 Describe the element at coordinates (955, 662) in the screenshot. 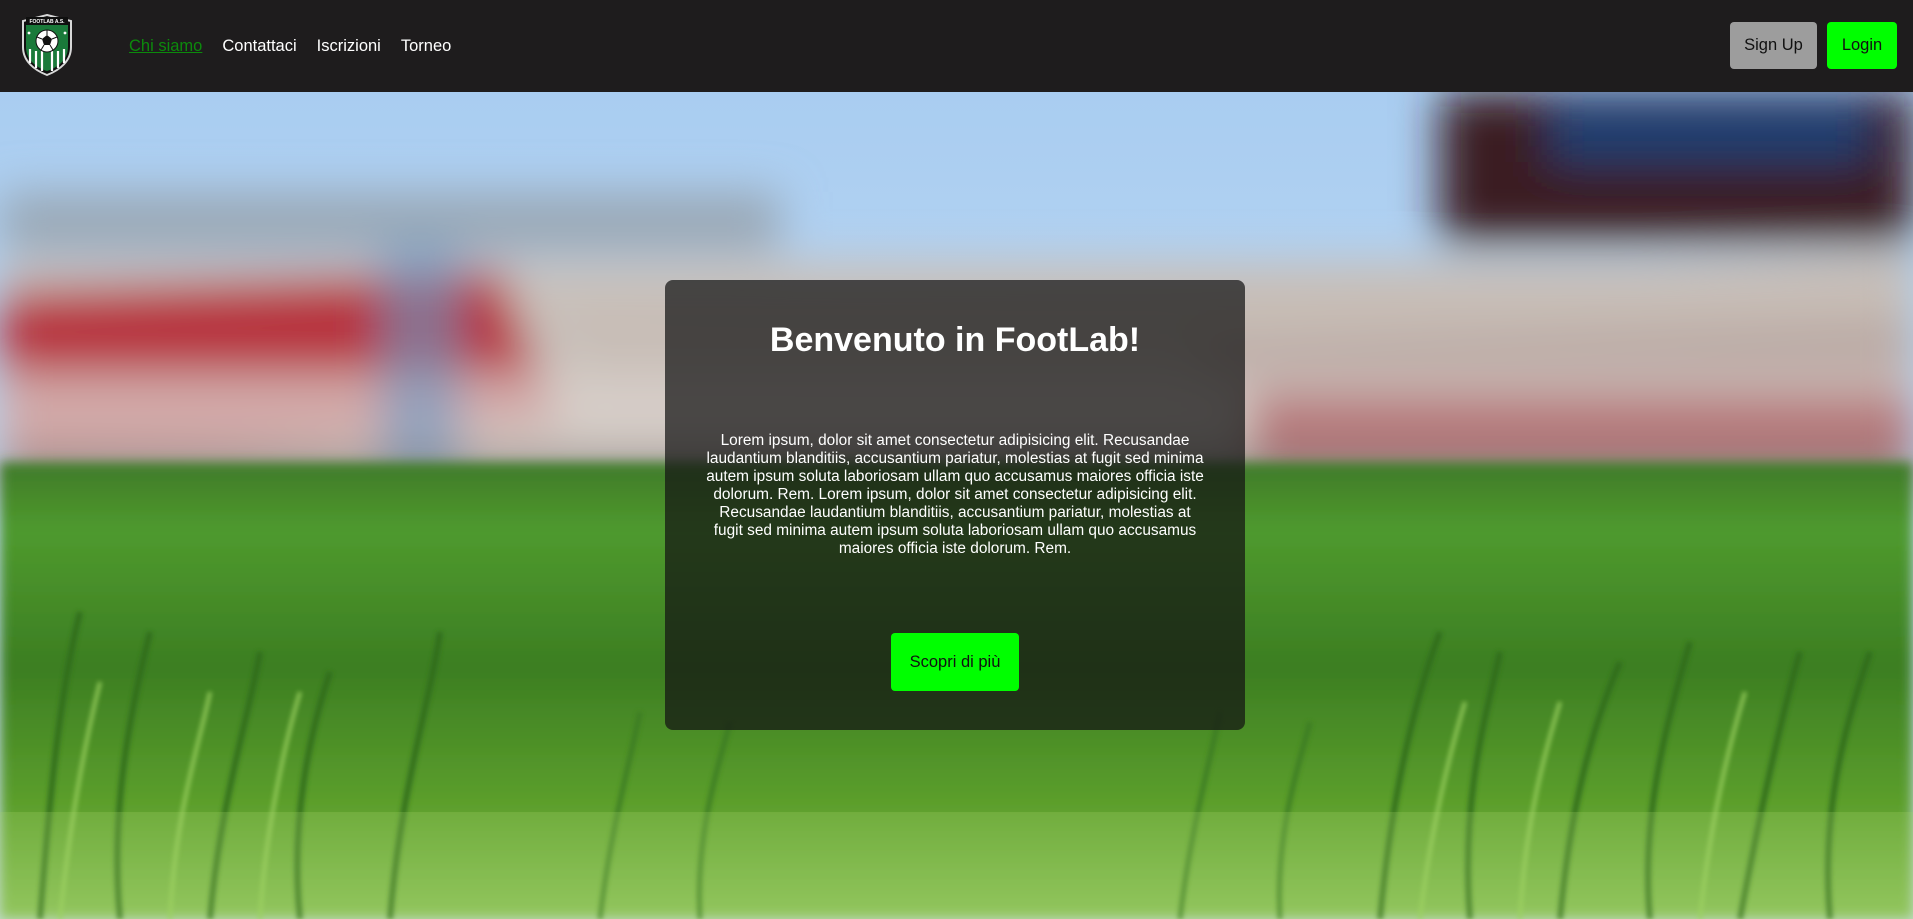

I see `discover-more-button: Scopri di più` at that location.